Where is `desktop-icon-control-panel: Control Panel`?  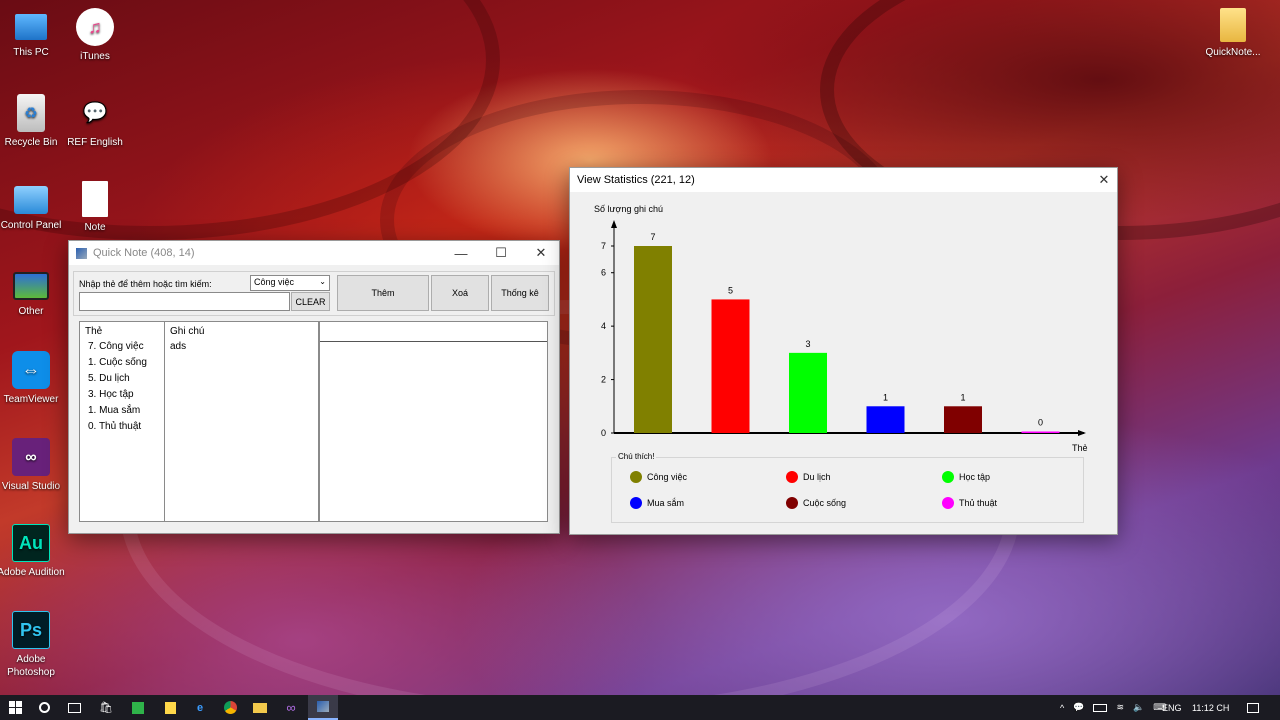
desktop-icon-control-panel: Control Panel is located at coordinates (33, 206).